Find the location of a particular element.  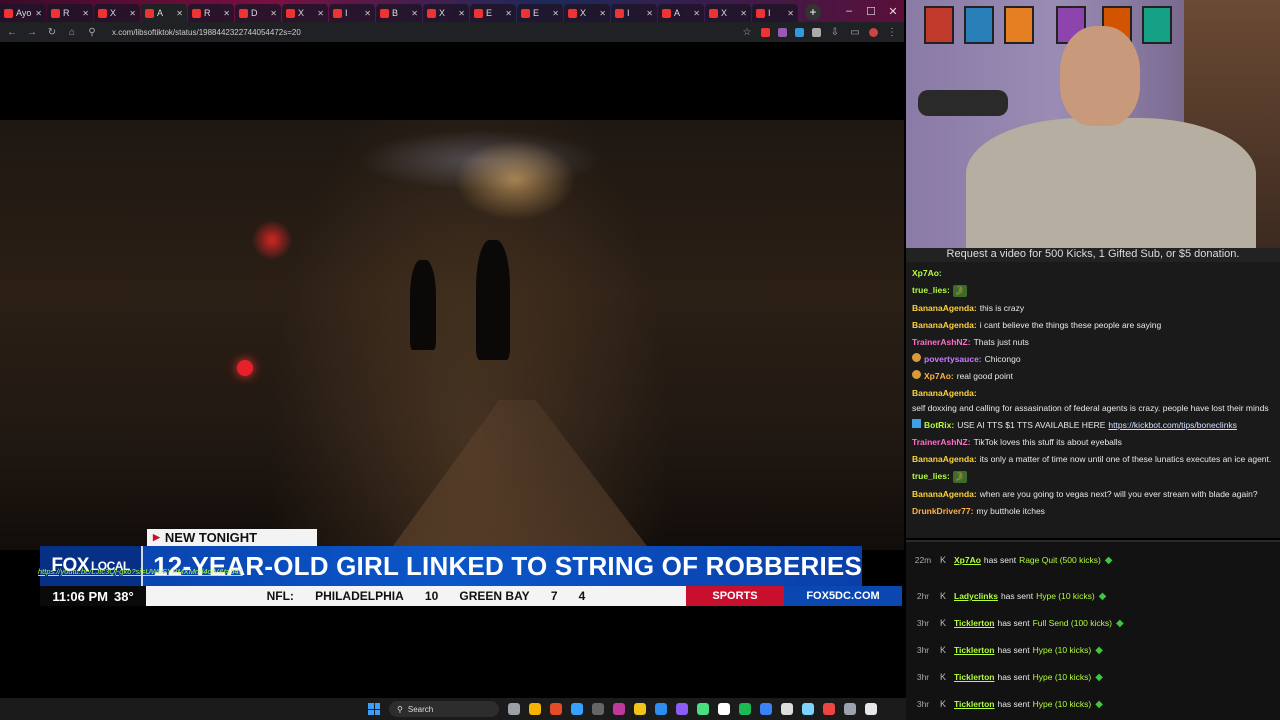

taskbar: ⚲ Search is located at coordinates (453, 709).